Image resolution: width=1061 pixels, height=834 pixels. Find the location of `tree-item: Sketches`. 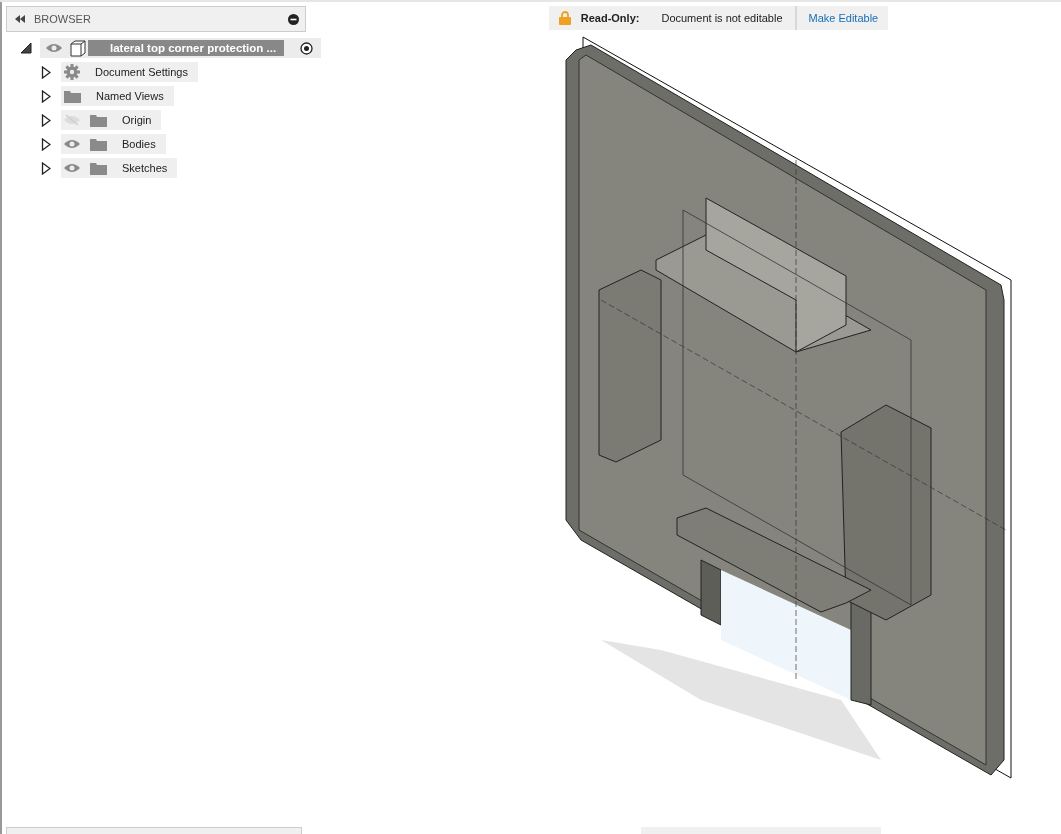

tree-item: Sketches is located at coordinates (119, 168).